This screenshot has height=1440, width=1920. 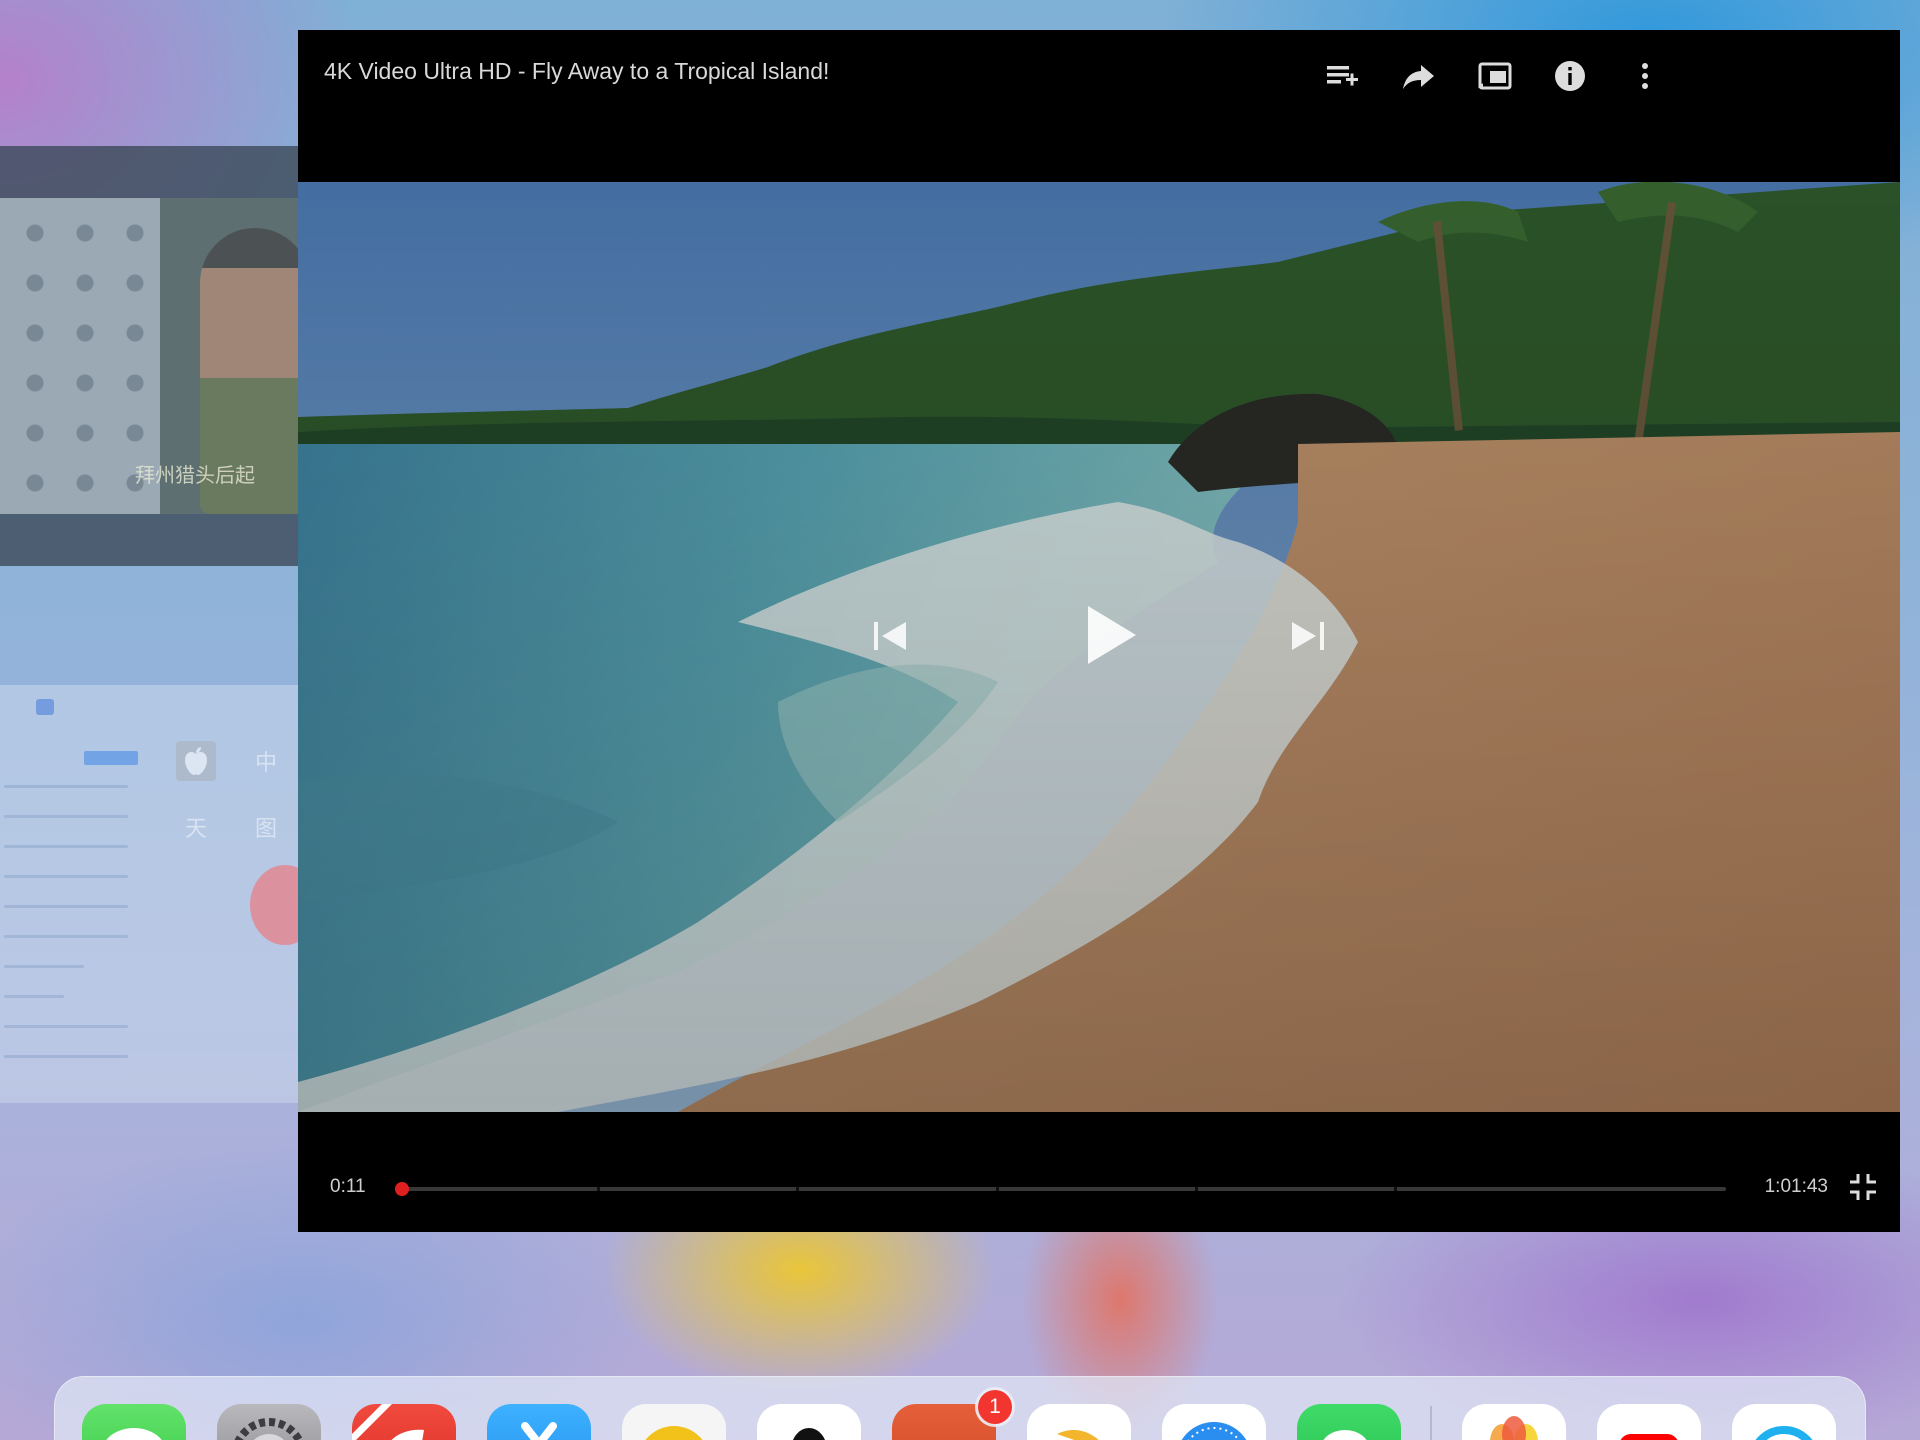 I want to click on background-video-app-footer, so click(x=149, y=540).